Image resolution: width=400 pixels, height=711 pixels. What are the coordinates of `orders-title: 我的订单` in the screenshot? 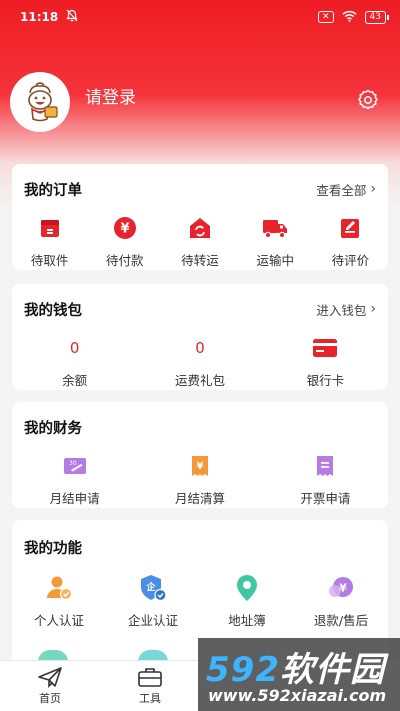 It's located at (53, 190).